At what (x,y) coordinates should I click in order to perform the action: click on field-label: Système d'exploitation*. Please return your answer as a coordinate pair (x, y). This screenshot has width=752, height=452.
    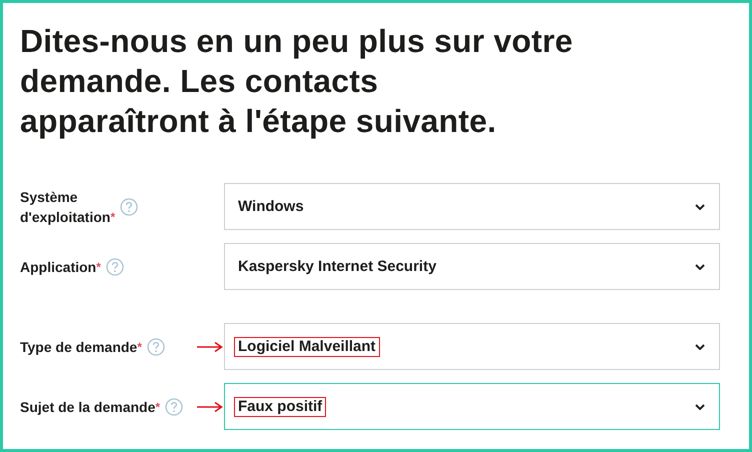
    Looking at the image, I should click on (68, 207).